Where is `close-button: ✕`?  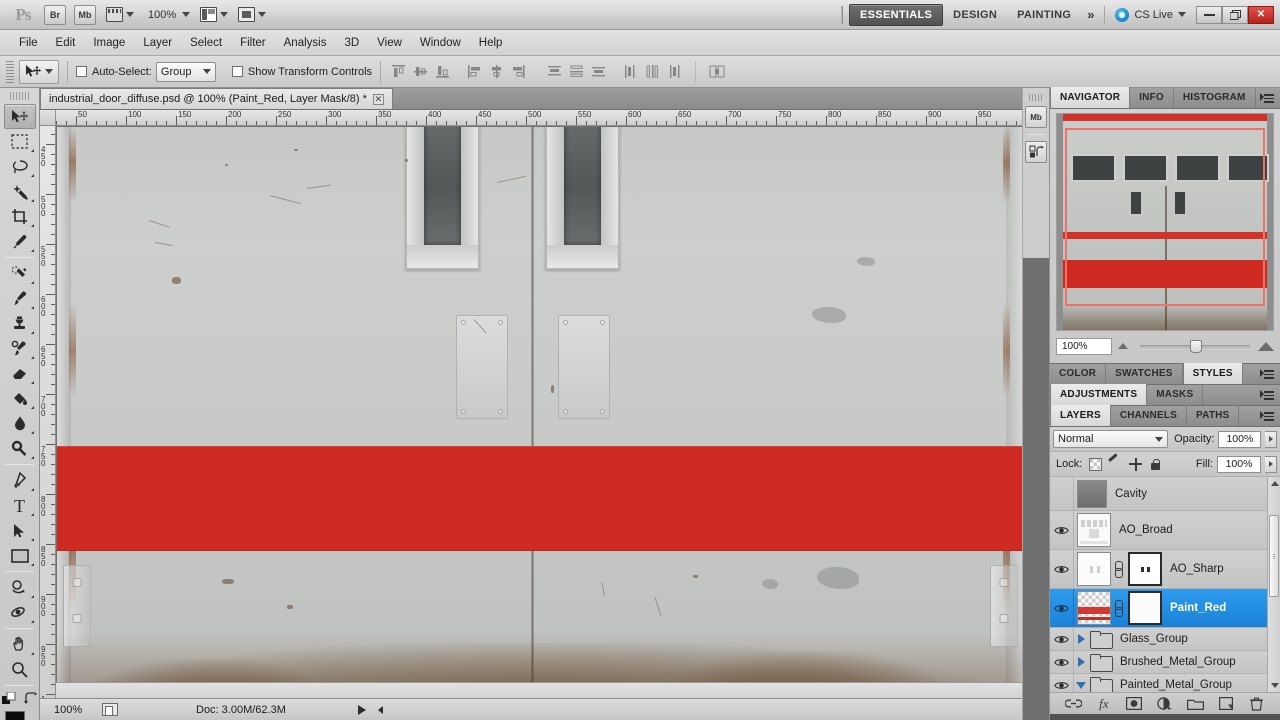 close-button: ✕ is located at coordinates (1261, 14).